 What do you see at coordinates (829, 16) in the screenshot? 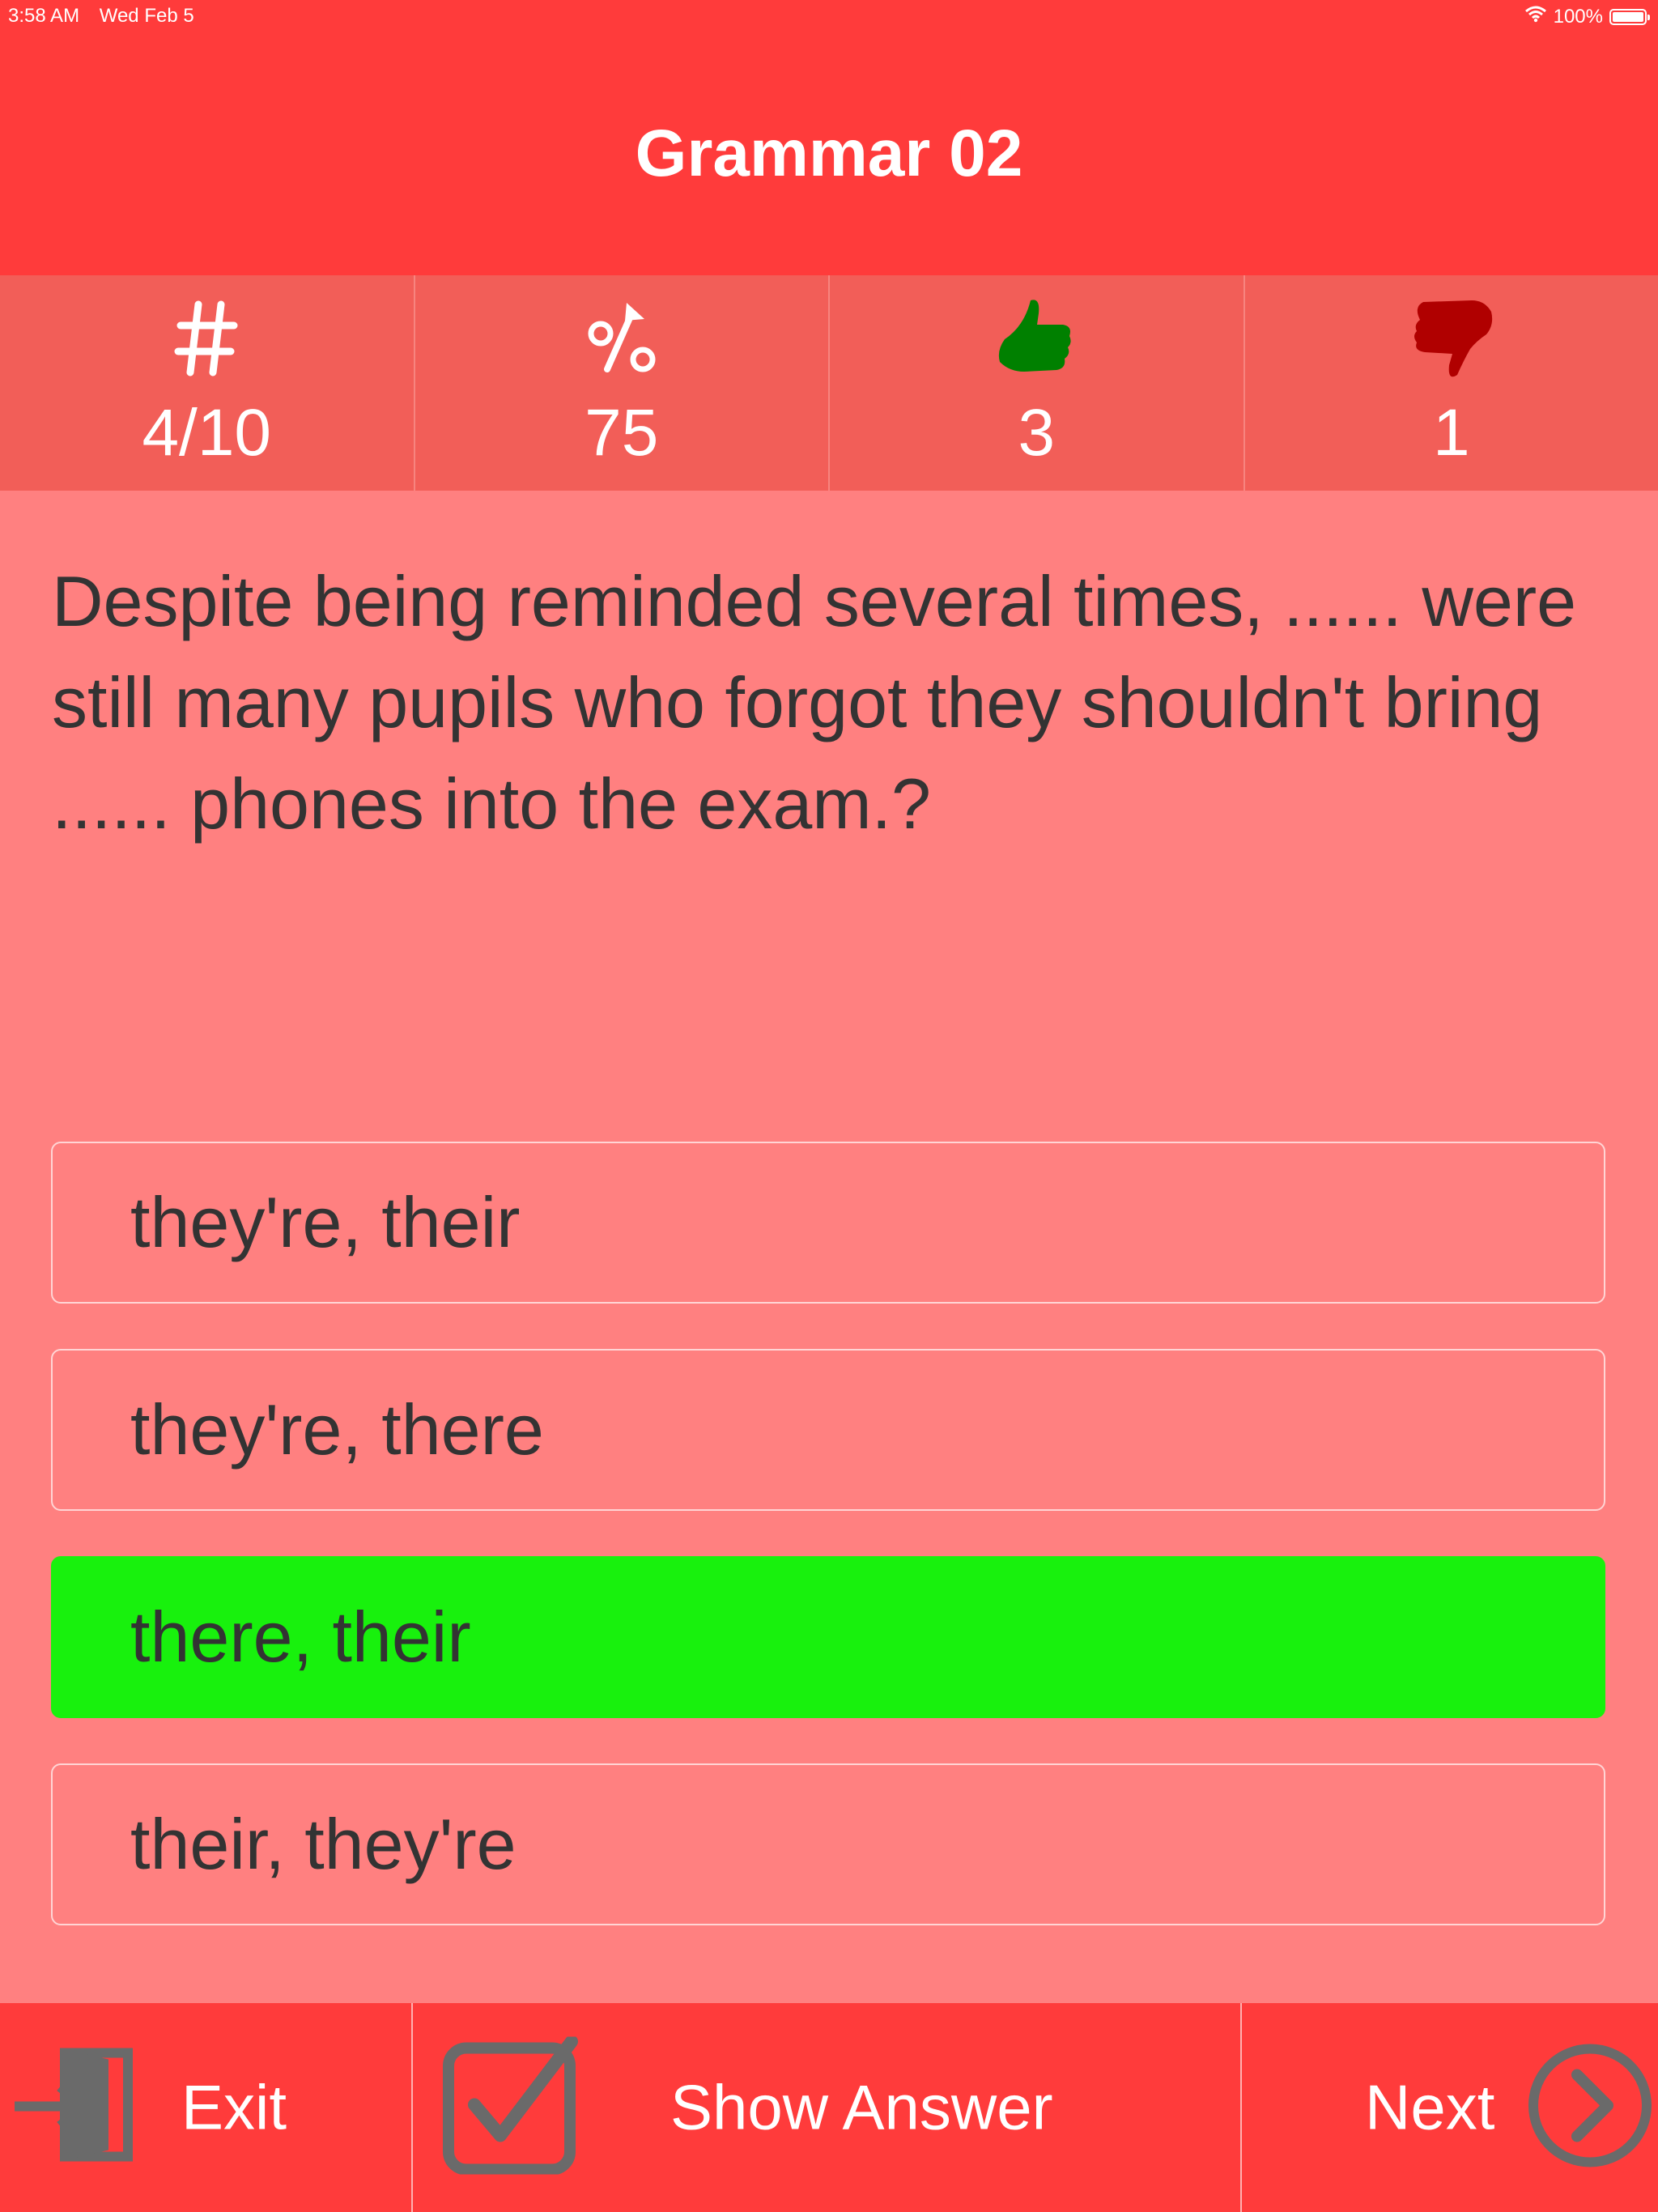
I see `status-bar: 3:58 AM Wed Feb 5 100%` at bounding box center [829, 16].